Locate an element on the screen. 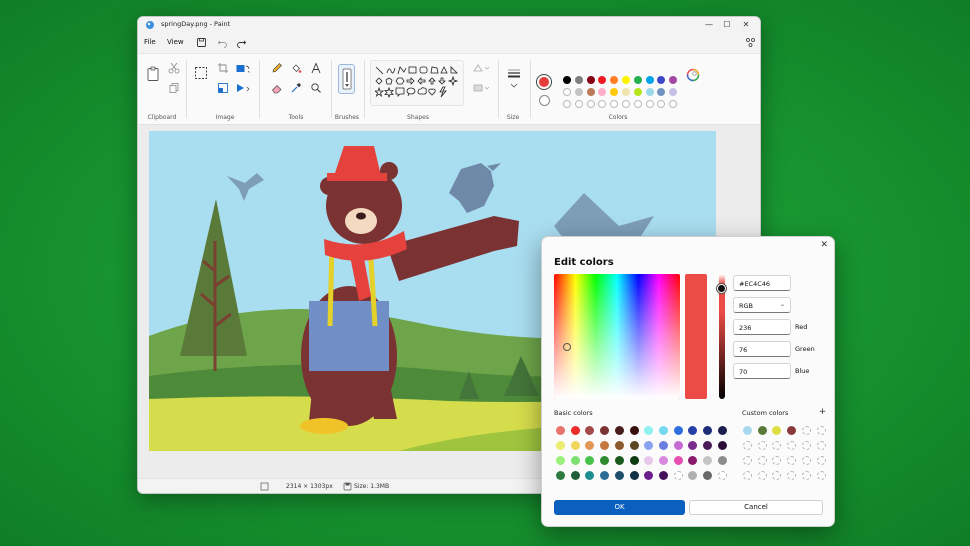  color-spectrum is located at coordinates (617, 336).